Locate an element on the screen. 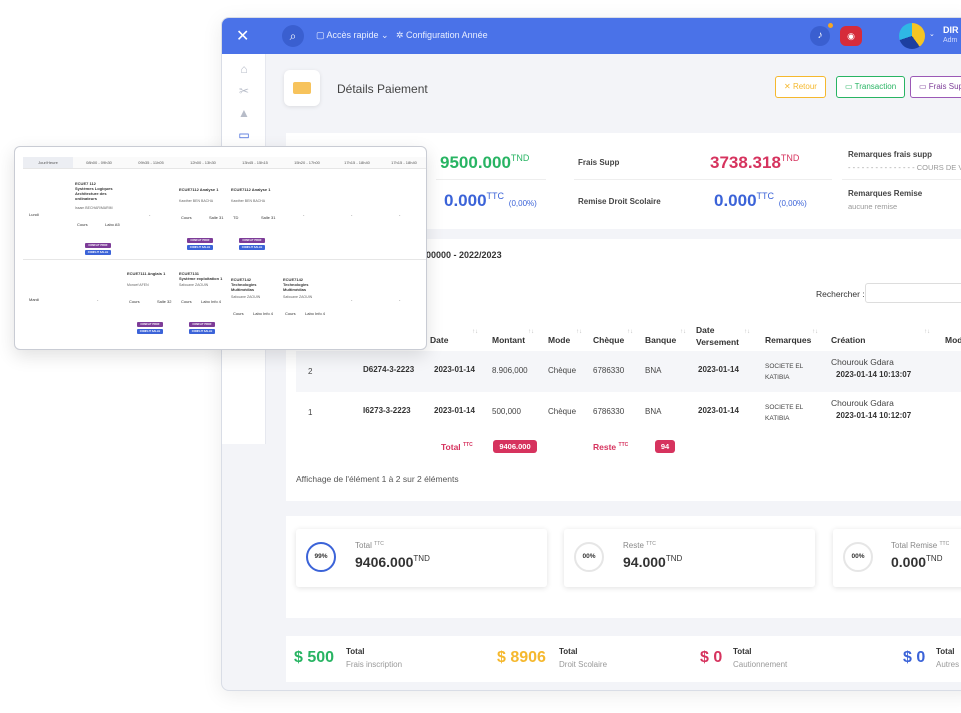 This screenshot has height=713, width=961. col-mode: Mode is located at coordinates (559, 340).